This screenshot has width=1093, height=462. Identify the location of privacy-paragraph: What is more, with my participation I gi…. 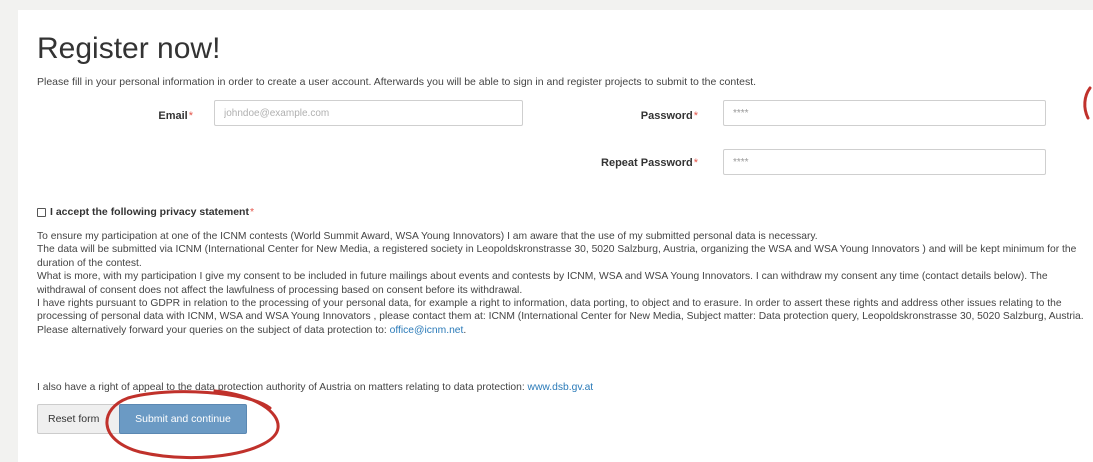
(542, 283).